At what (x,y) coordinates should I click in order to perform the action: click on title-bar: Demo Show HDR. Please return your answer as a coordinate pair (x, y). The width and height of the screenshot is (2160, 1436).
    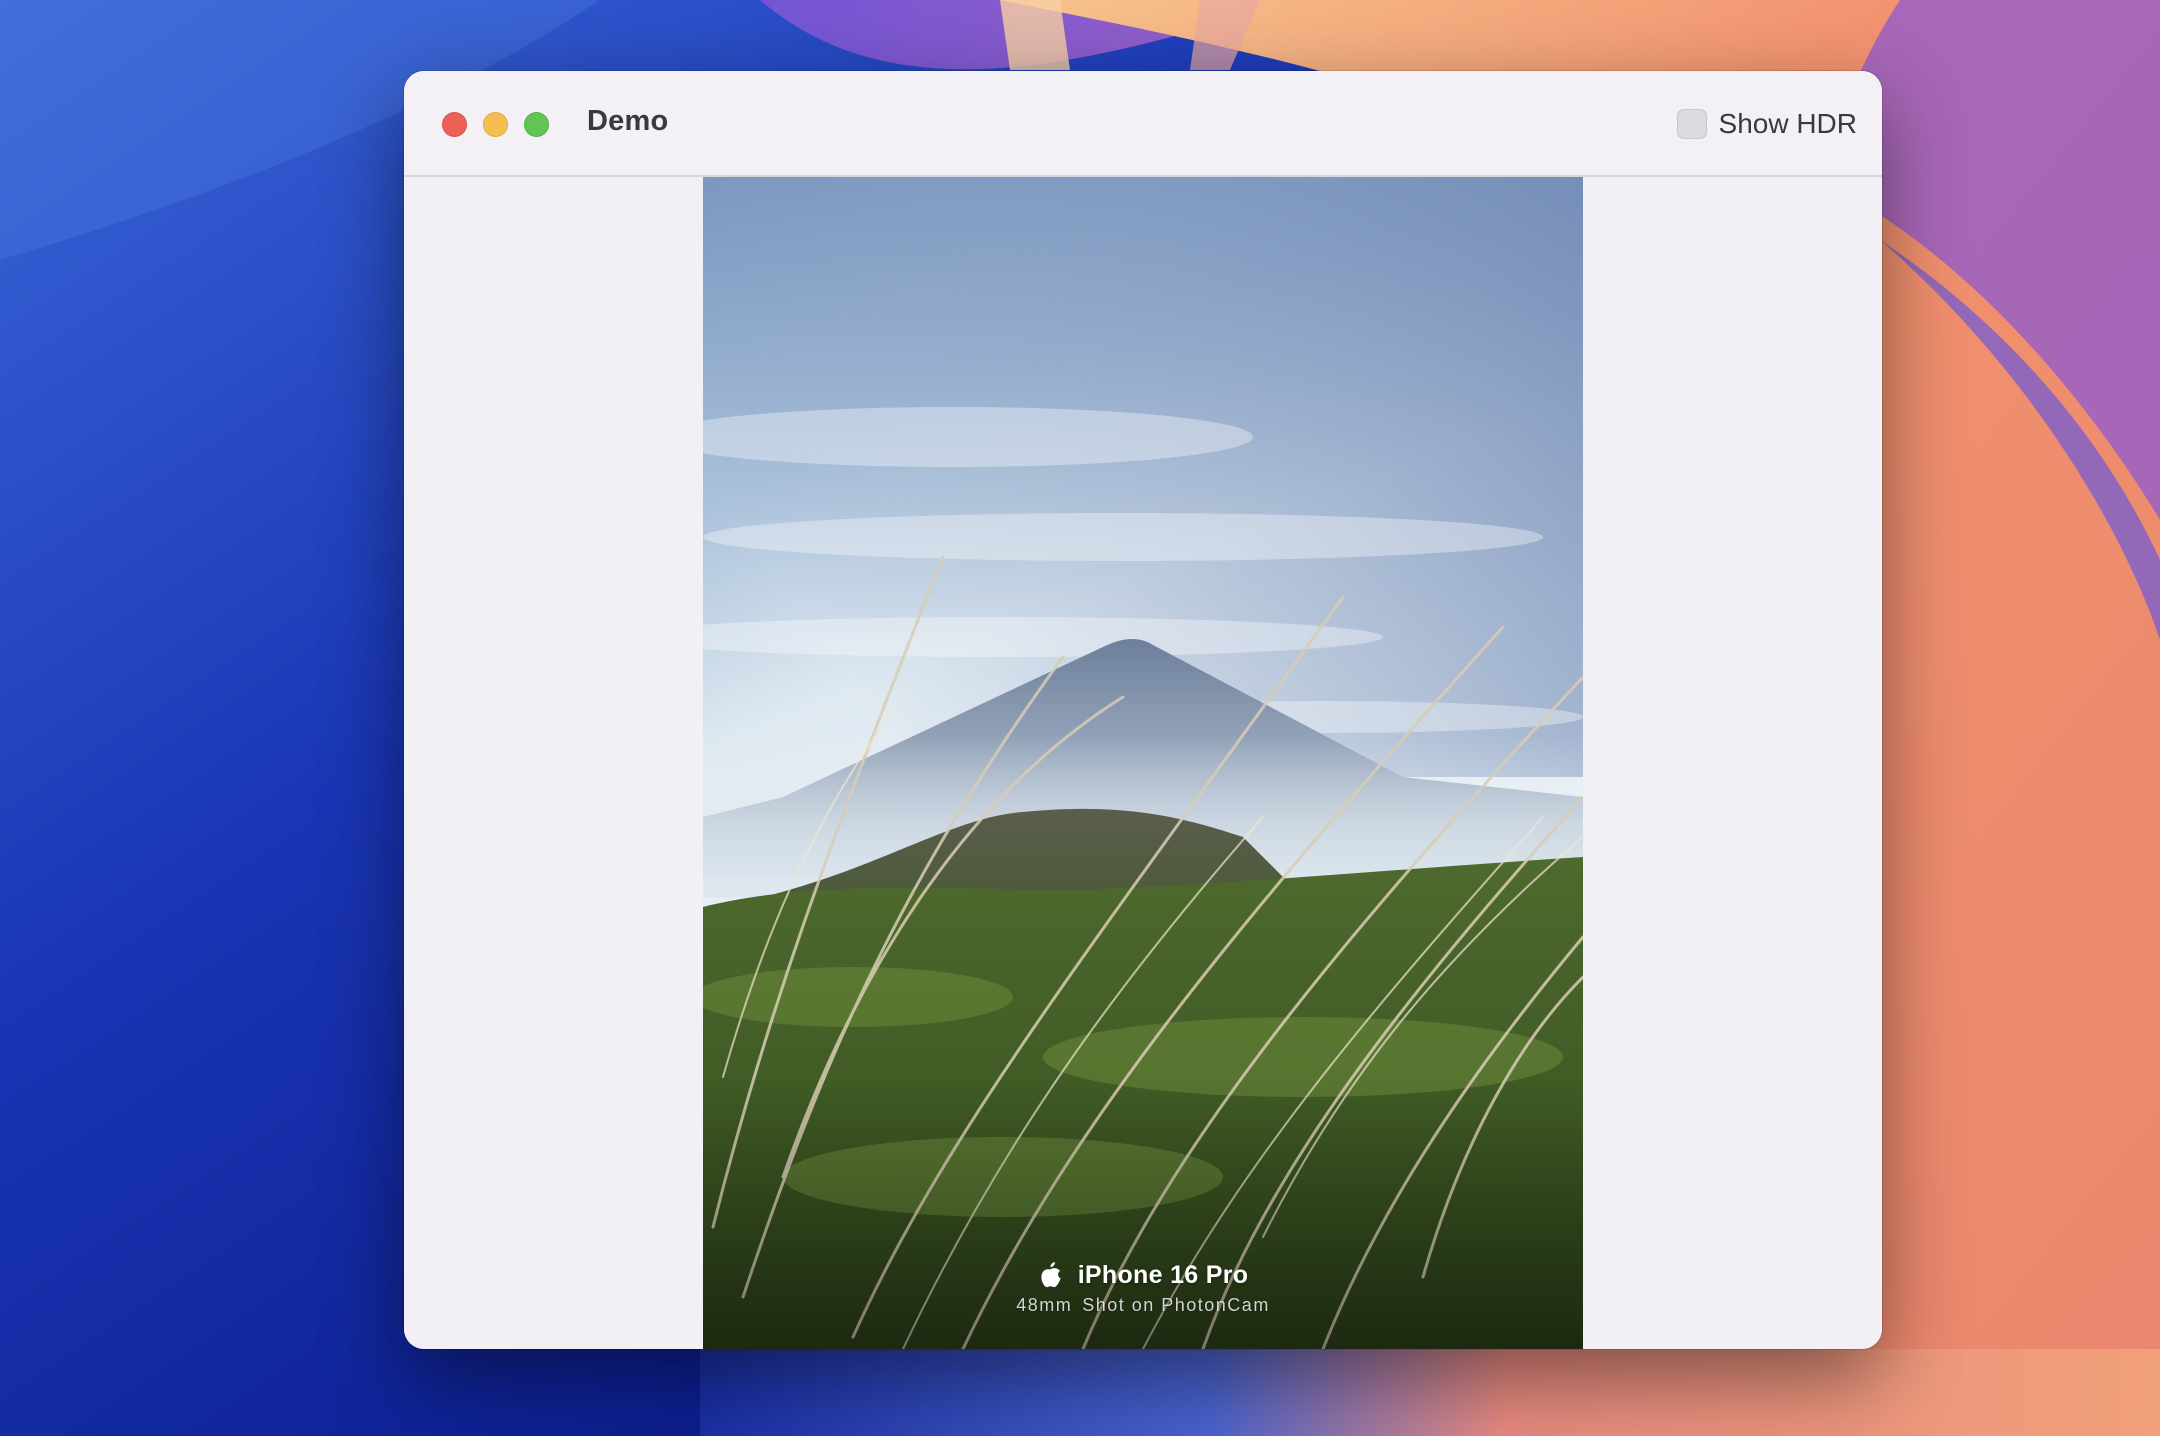
    Looking at the image, I should click on (1143, 124).